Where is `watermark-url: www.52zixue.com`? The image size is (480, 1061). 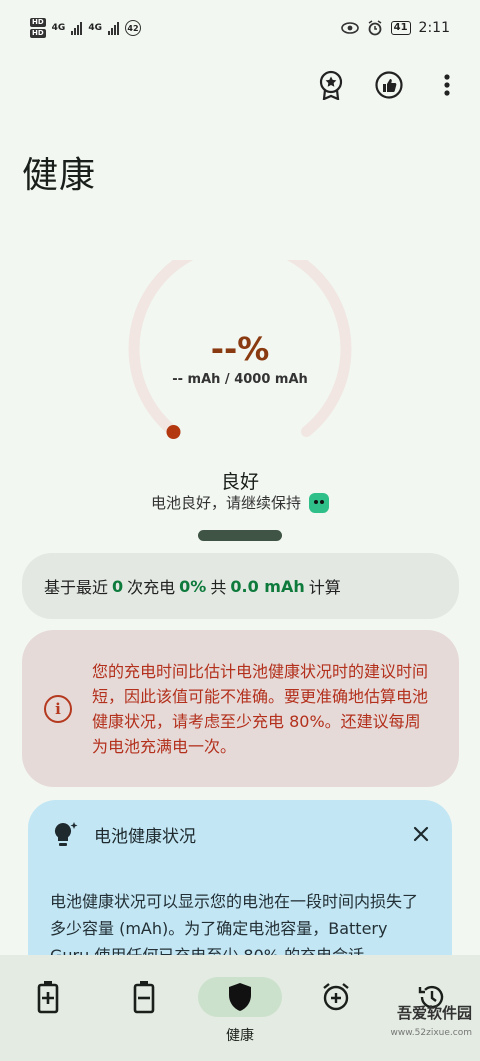 watermark-url: www.52zixue.com is located at coordinates (431, 1033).